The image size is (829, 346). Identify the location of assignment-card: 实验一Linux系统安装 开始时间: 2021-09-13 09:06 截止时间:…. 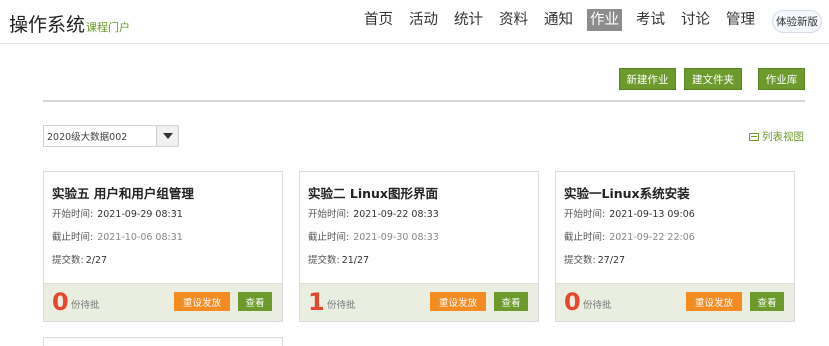
(675, 246).